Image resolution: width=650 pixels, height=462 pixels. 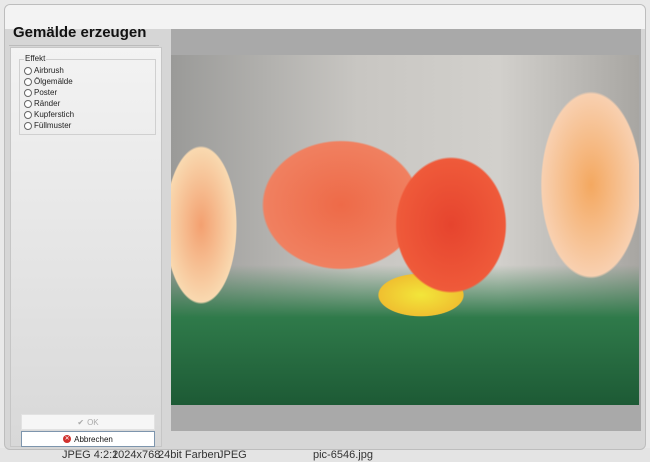 What do you see at coordinates (81, 422) in the screenshot?
I see `checkmark-icon: ✔` at bounding box center [81, 422].